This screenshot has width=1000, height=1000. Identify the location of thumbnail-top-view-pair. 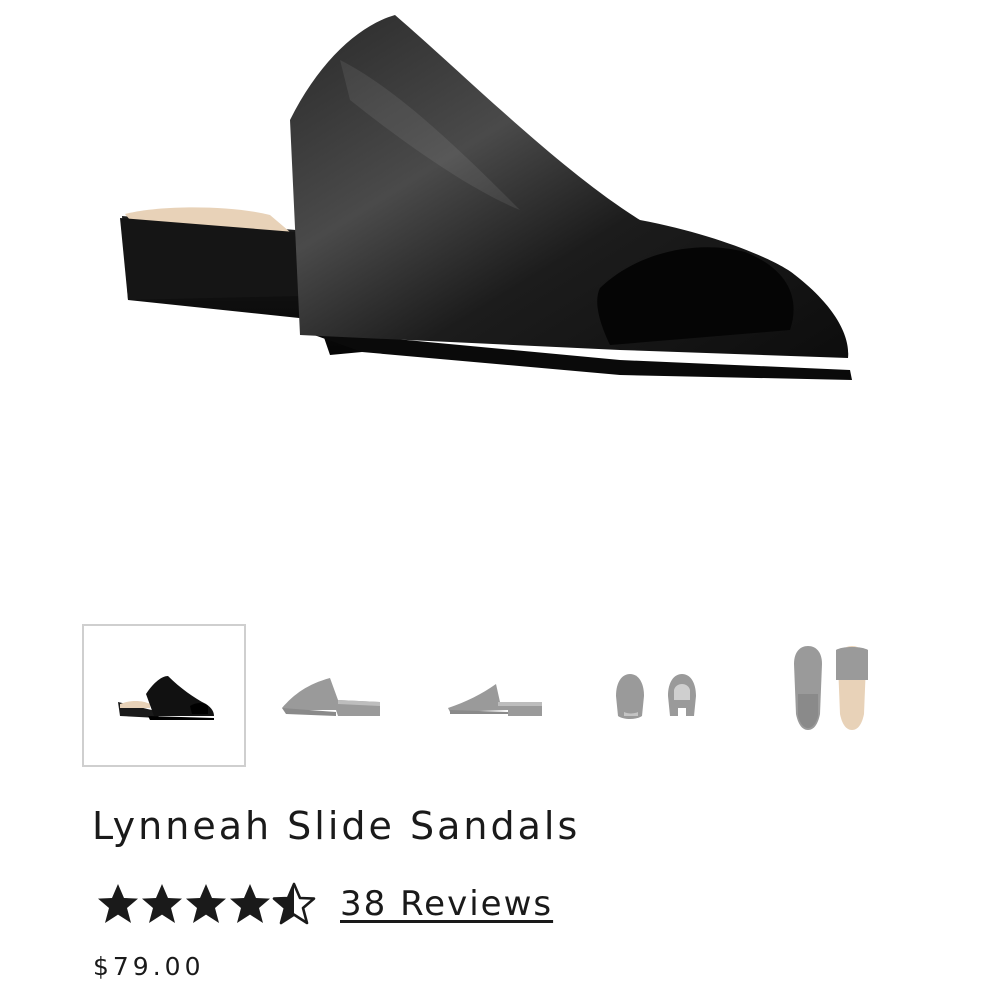
(820, 695).